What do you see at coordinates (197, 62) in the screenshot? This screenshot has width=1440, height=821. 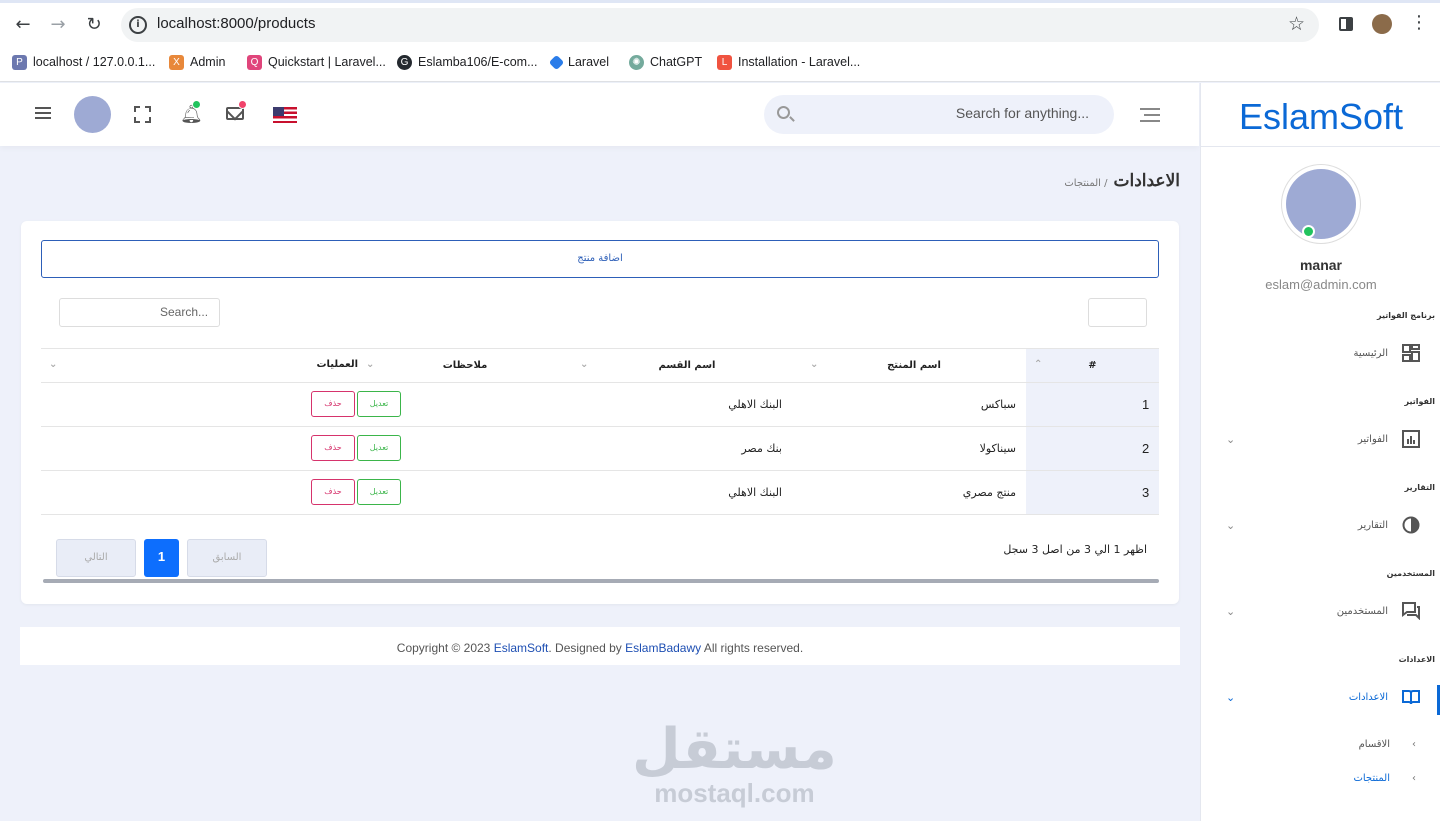 I see `bookmark-admin: X Admin` at bounding box center [197, 62].